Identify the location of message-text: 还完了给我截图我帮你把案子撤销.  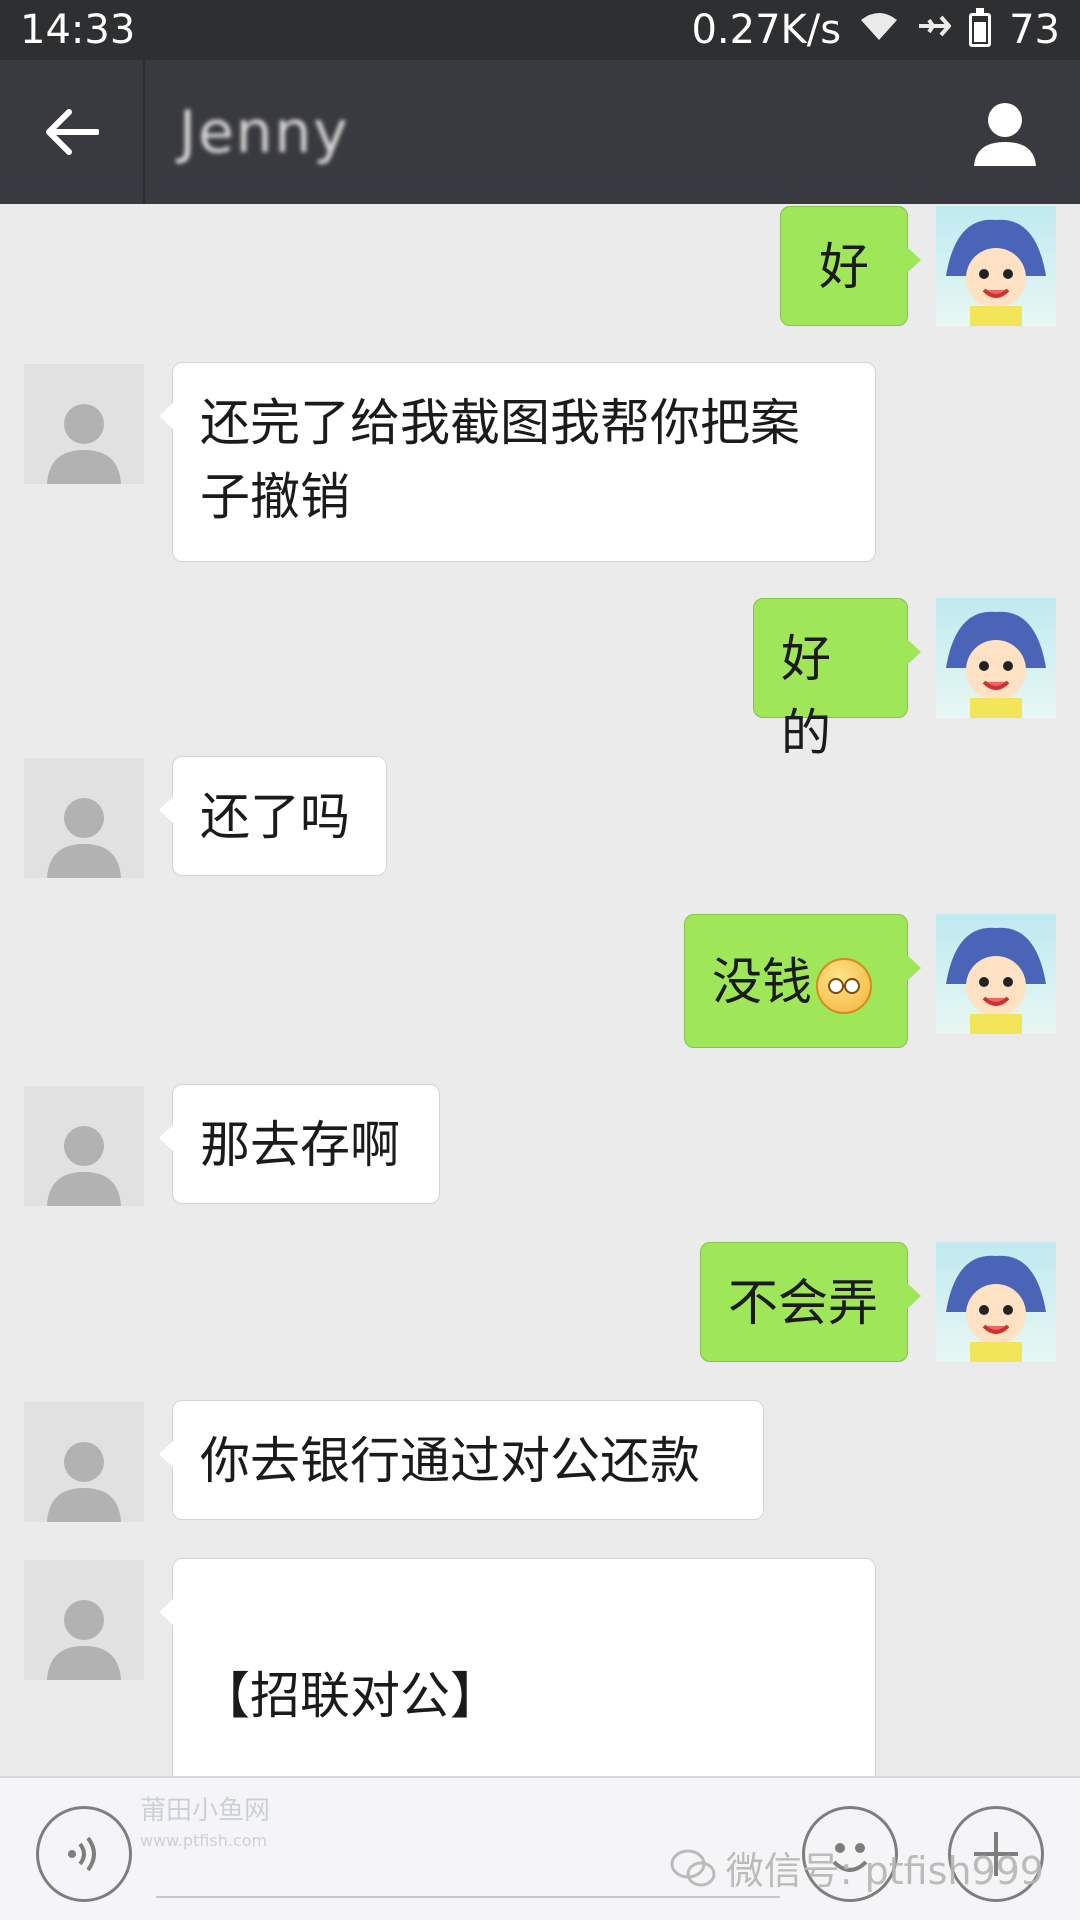
(500, 460).